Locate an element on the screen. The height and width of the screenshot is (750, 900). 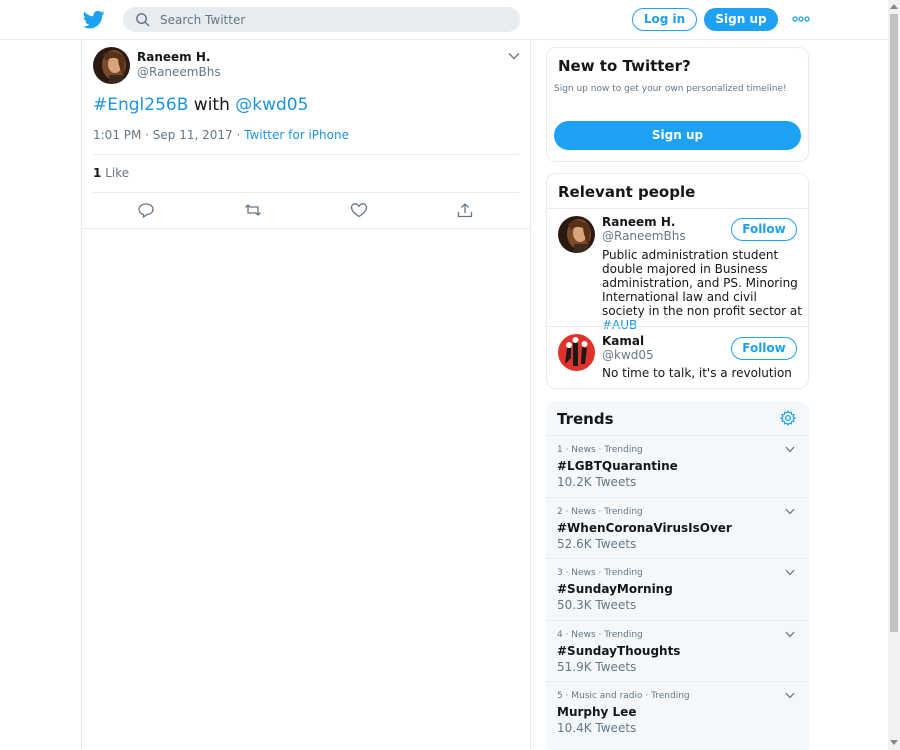
trend-count: 51.9K Tweets is located at coordinates (597, 667).